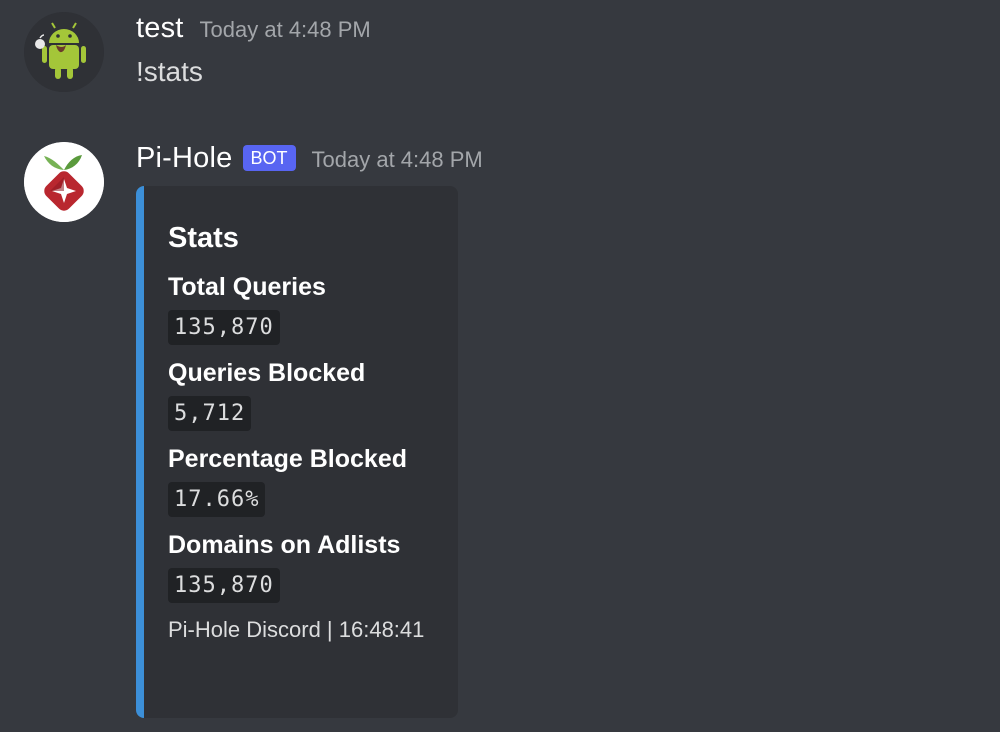 The image size is (1000, 732). Describe the element at coordinates (305, 567) in the screenshot. I see `embed-field: Domains on Adlists 135,870` at that location.